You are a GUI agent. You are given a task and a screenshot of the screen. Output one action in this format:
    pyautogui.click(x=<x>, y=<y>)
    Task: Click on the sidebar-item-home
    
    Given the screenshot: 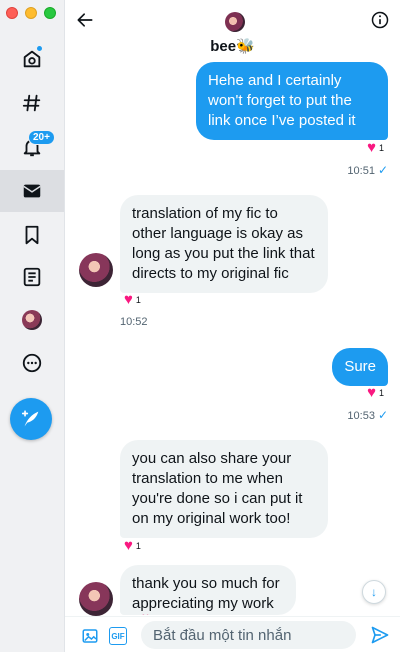 What is the action you would take?
    pyautogui.click(x=32, y=59)
    